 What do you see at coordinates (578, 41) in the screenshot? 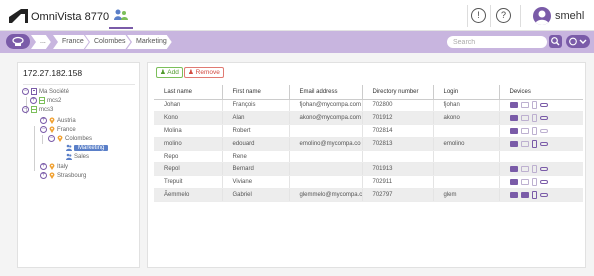
I see `filter-button` at bounding box center [578, 41].